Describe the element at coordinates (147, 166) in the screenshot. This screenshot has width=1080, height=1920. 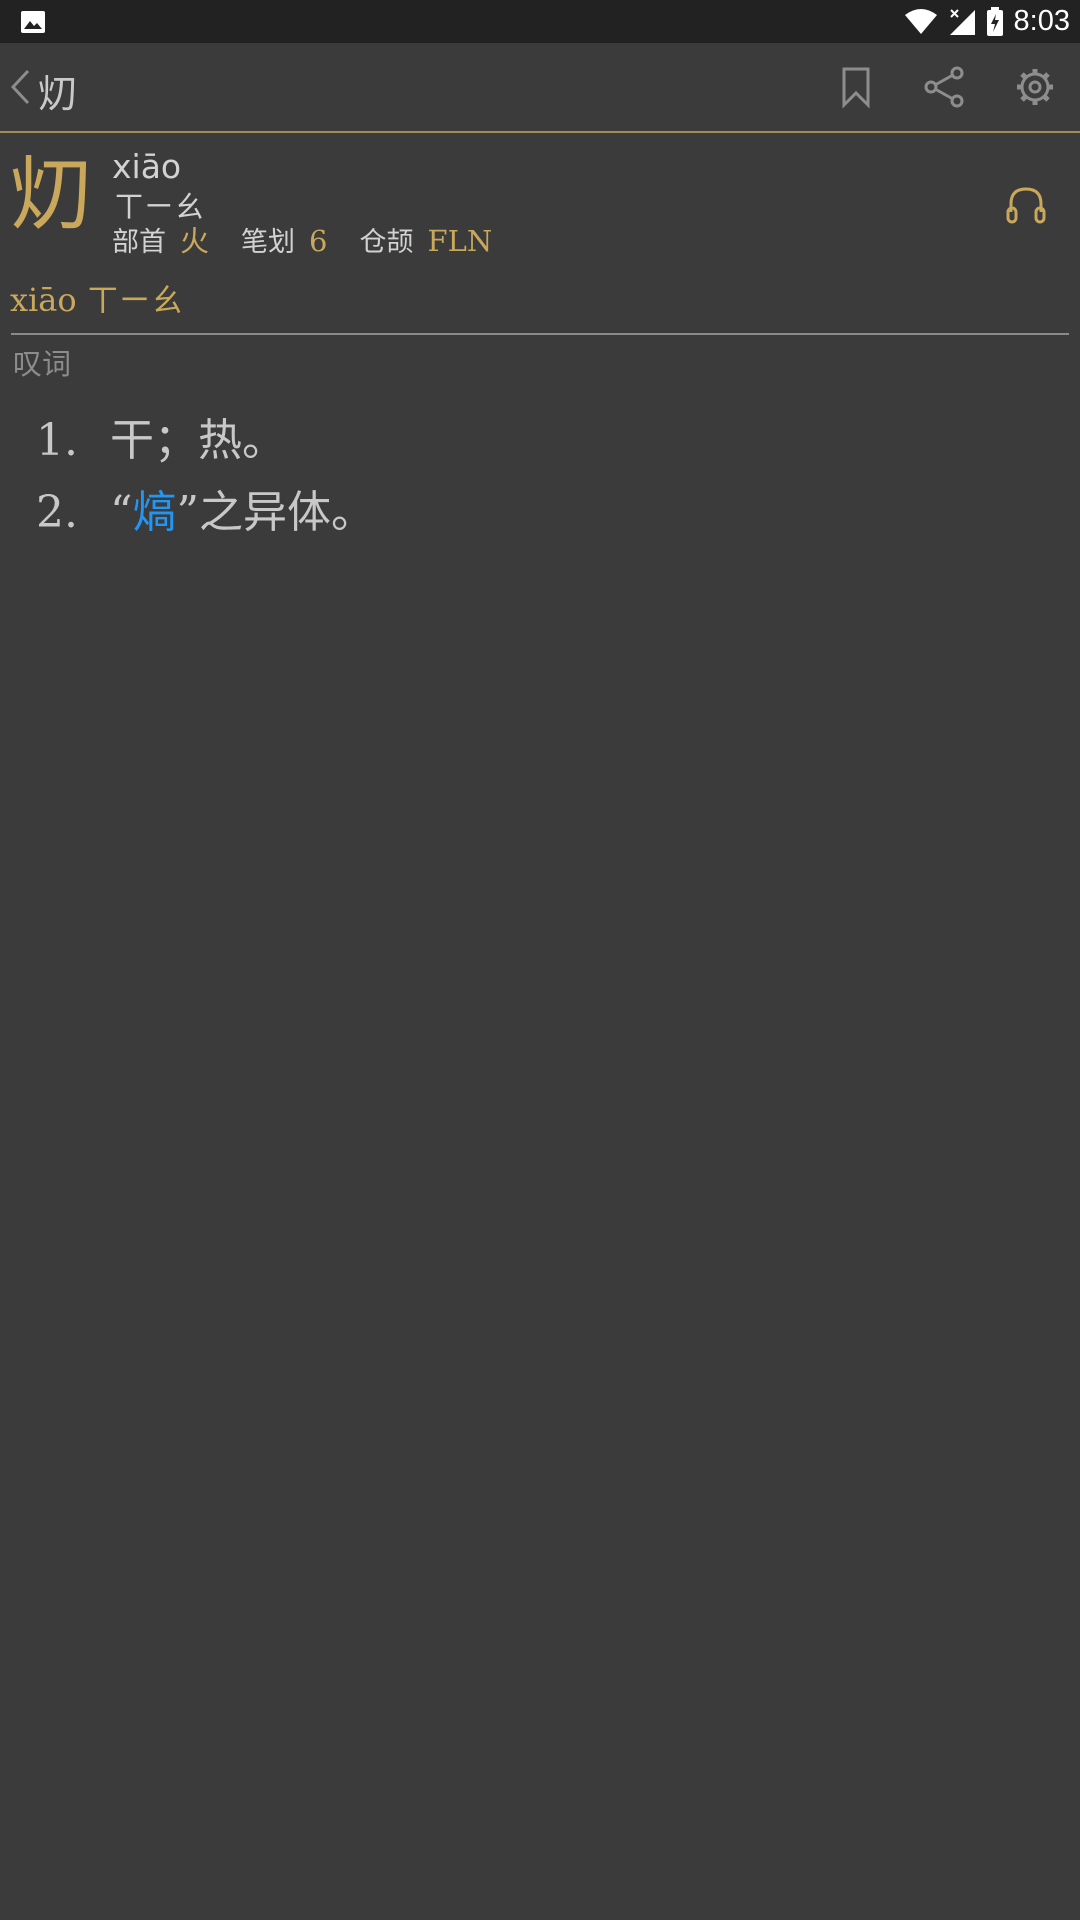
I see `entry-pinyin: xiāo` at that location.